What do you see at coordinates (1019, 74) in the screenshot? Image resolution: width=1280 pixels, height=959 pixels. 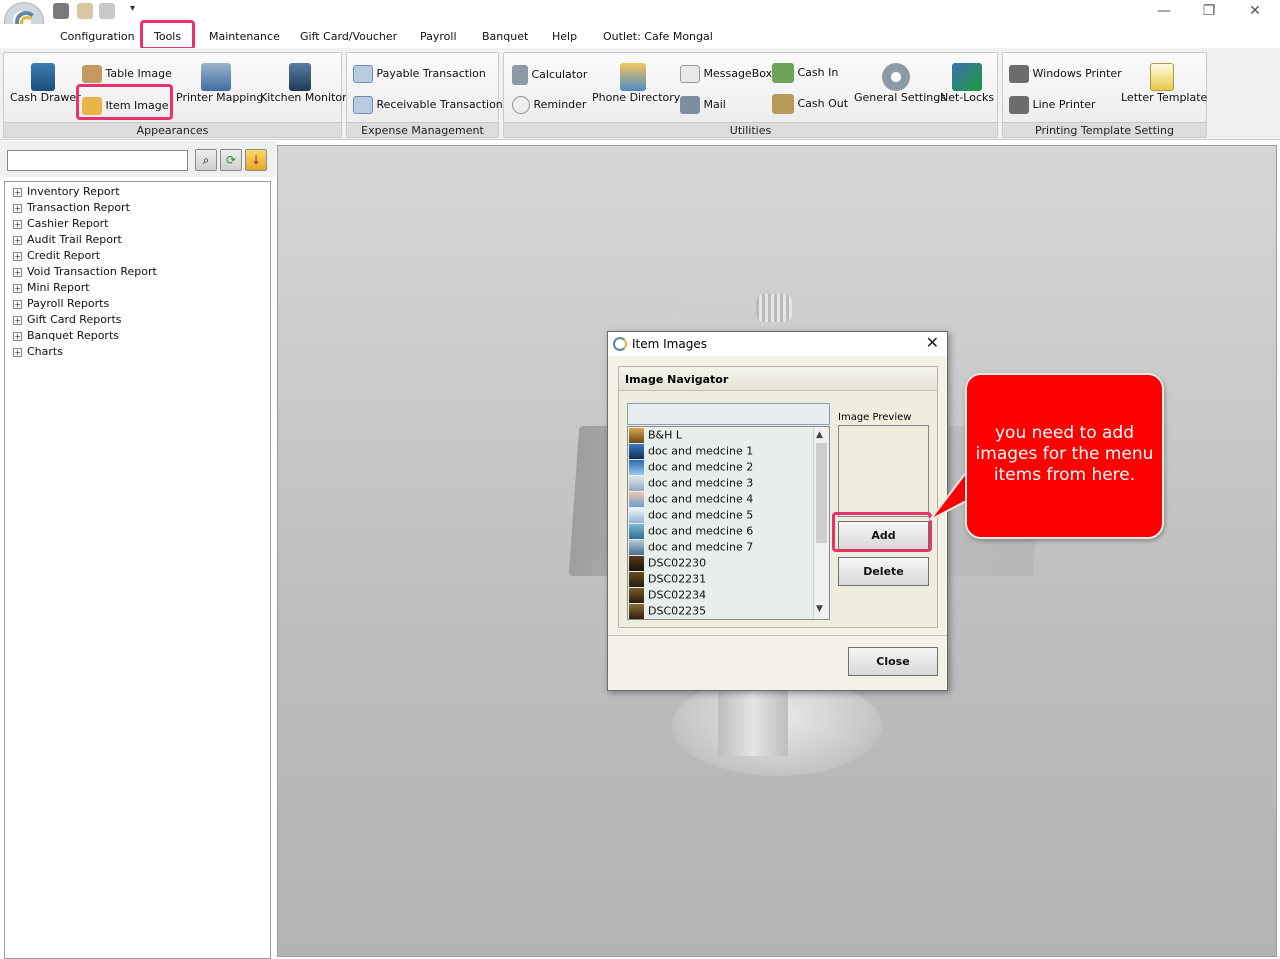 I see `windows-printer-icon` at bounding box center [1019, 74].